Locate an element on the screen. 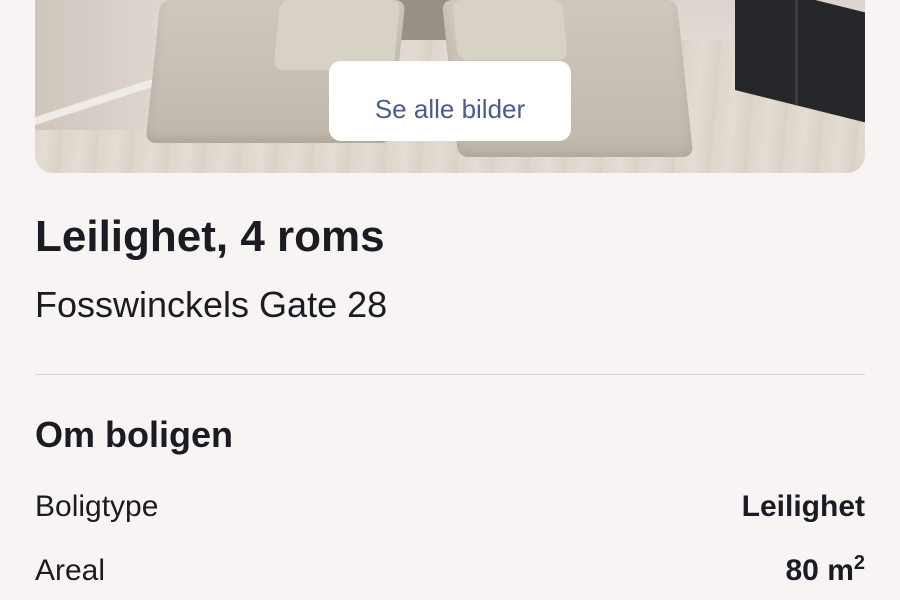 Image resolution: width=900 pixels, height=600 pixels. area-row: Areal 80 m2 is located at coordinates (450, 573).